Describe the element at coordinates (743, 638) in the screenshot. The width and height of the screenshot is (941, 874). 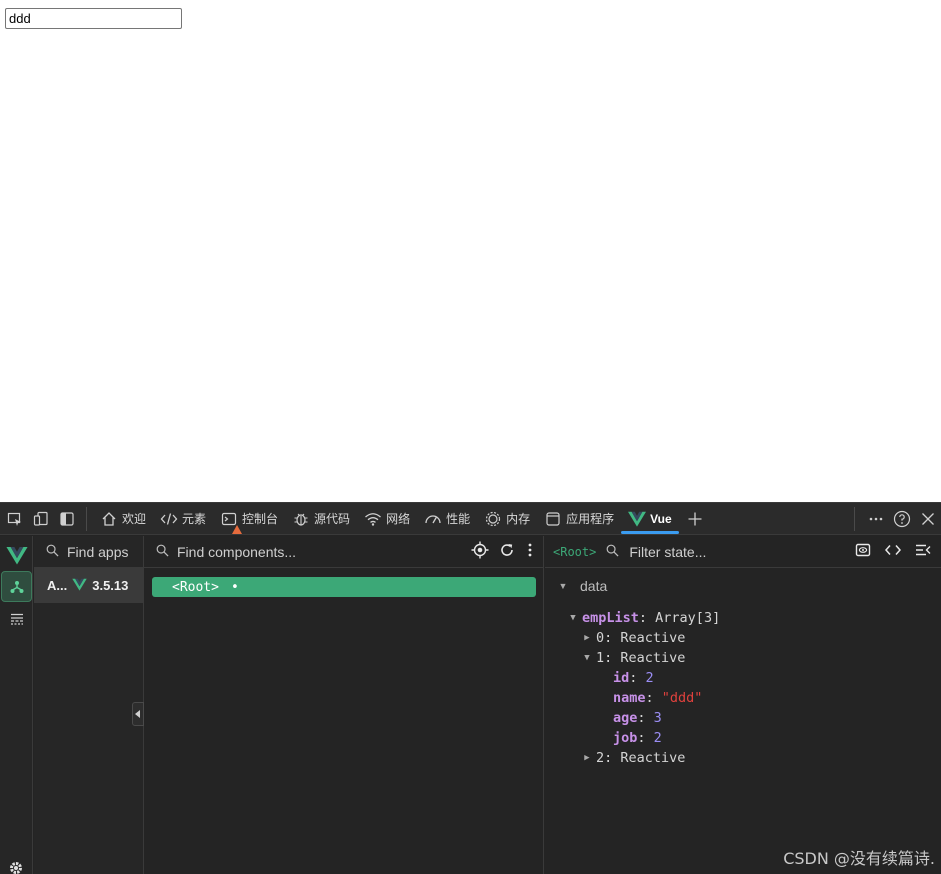
I see `state-row-item0: ▶ 0: Reactive` at that location.